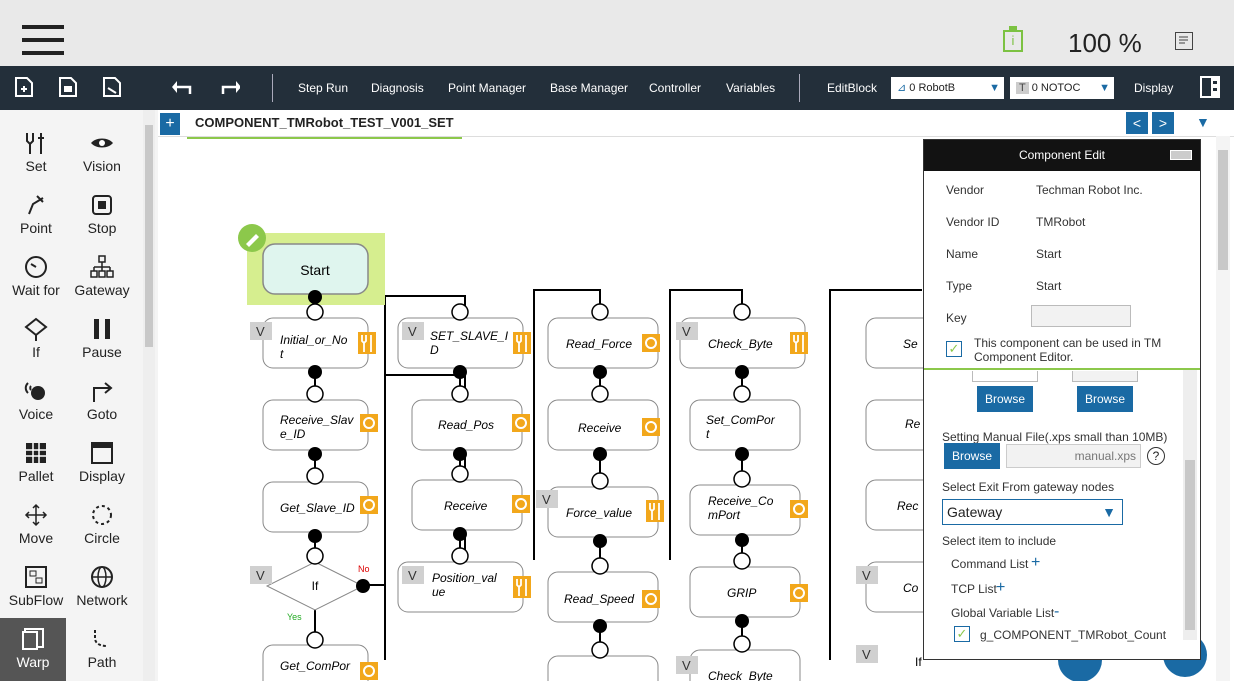  Describe the element at coordinates (36, 476) in the screenshot. I see `node-label: Pallet` at that location.